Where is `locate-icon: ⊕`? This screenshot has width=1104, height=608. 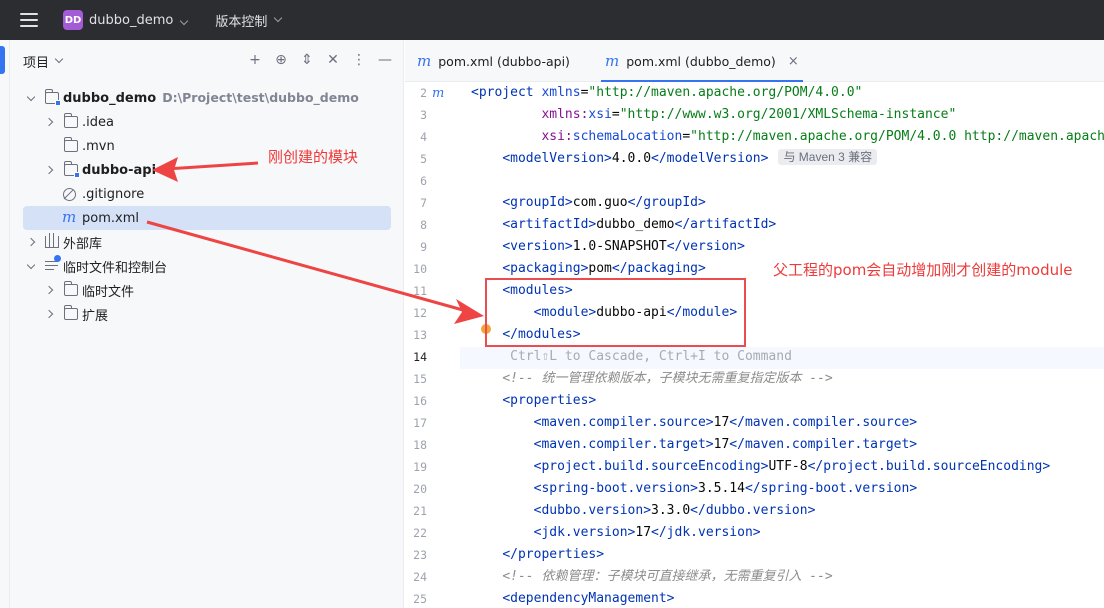 locate-icon: ⊕ is located at coordinates (281, 60).